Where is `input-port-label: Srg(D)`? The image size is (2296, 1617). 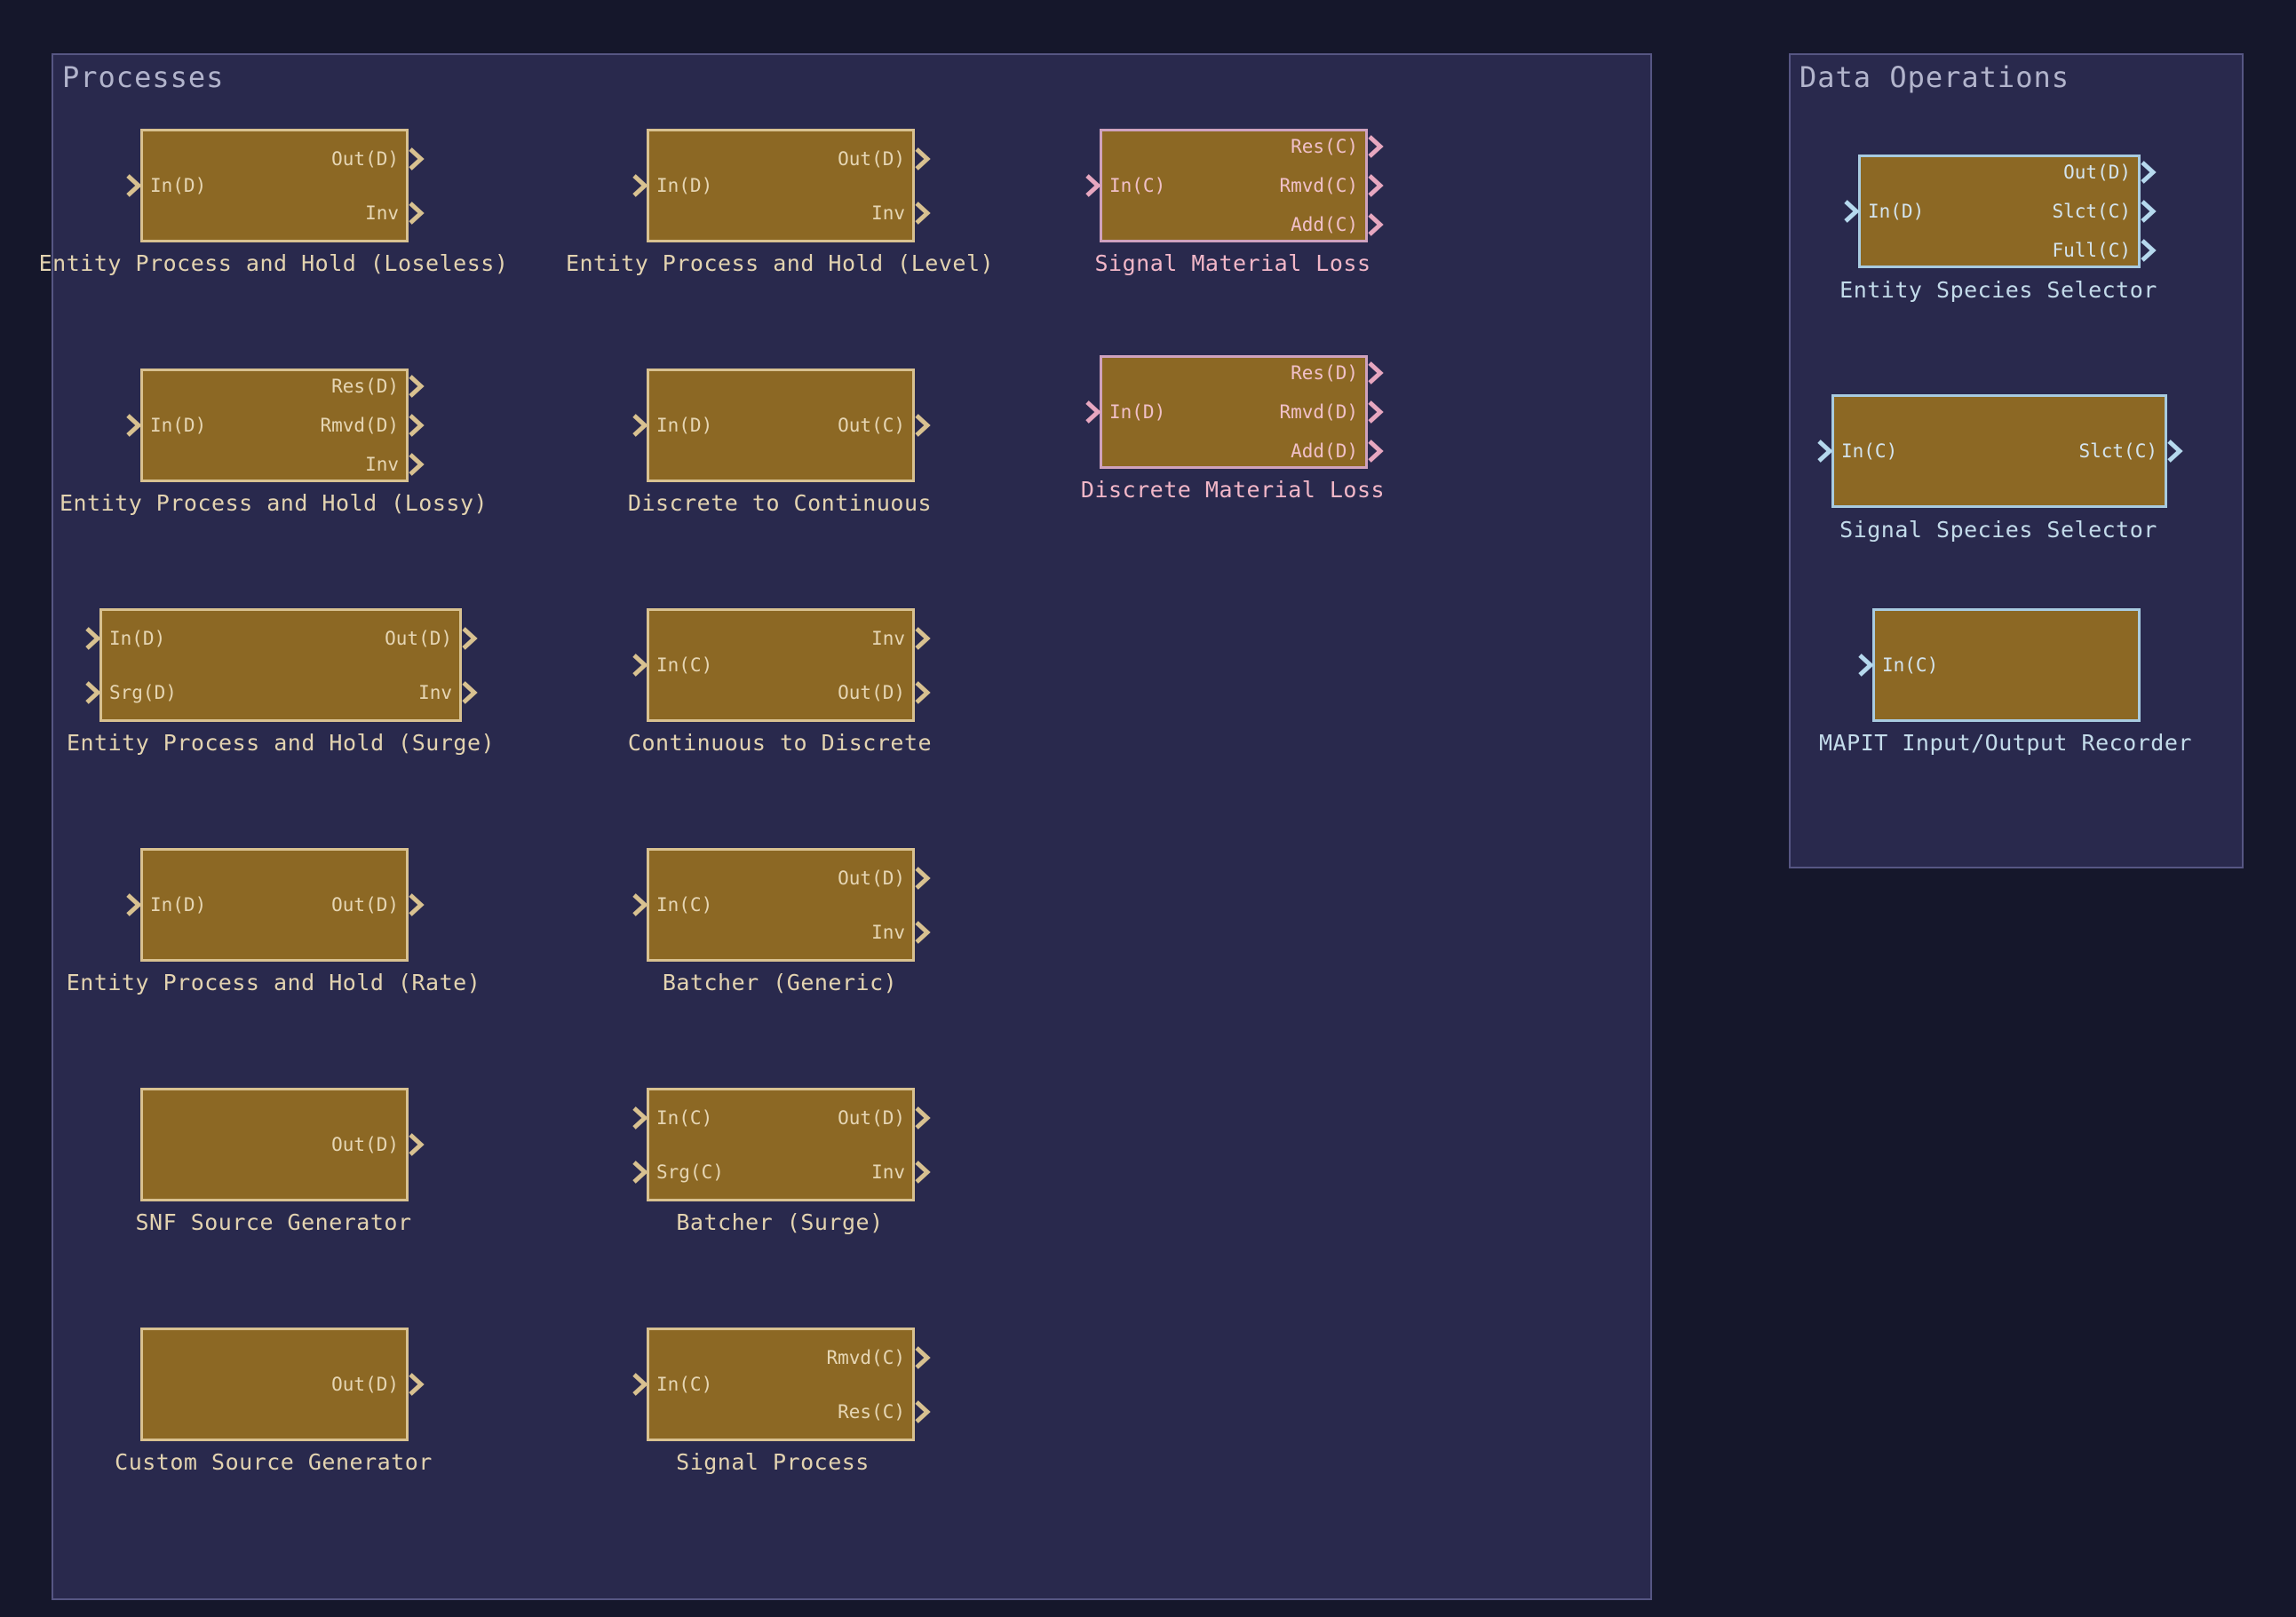
input-port-label: Srg(D) is located at coordinates (143, 692).